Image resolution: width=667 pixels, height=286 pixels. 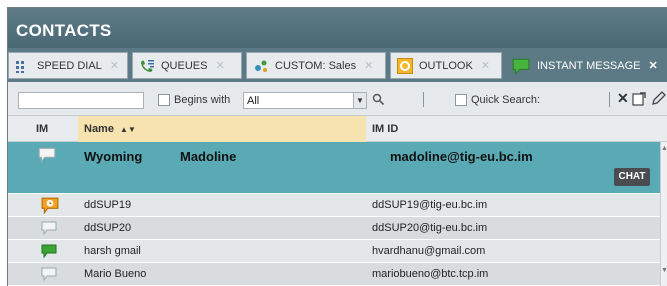 I want to click on contact-name: ddSUP19, so click(x=108, y=205).